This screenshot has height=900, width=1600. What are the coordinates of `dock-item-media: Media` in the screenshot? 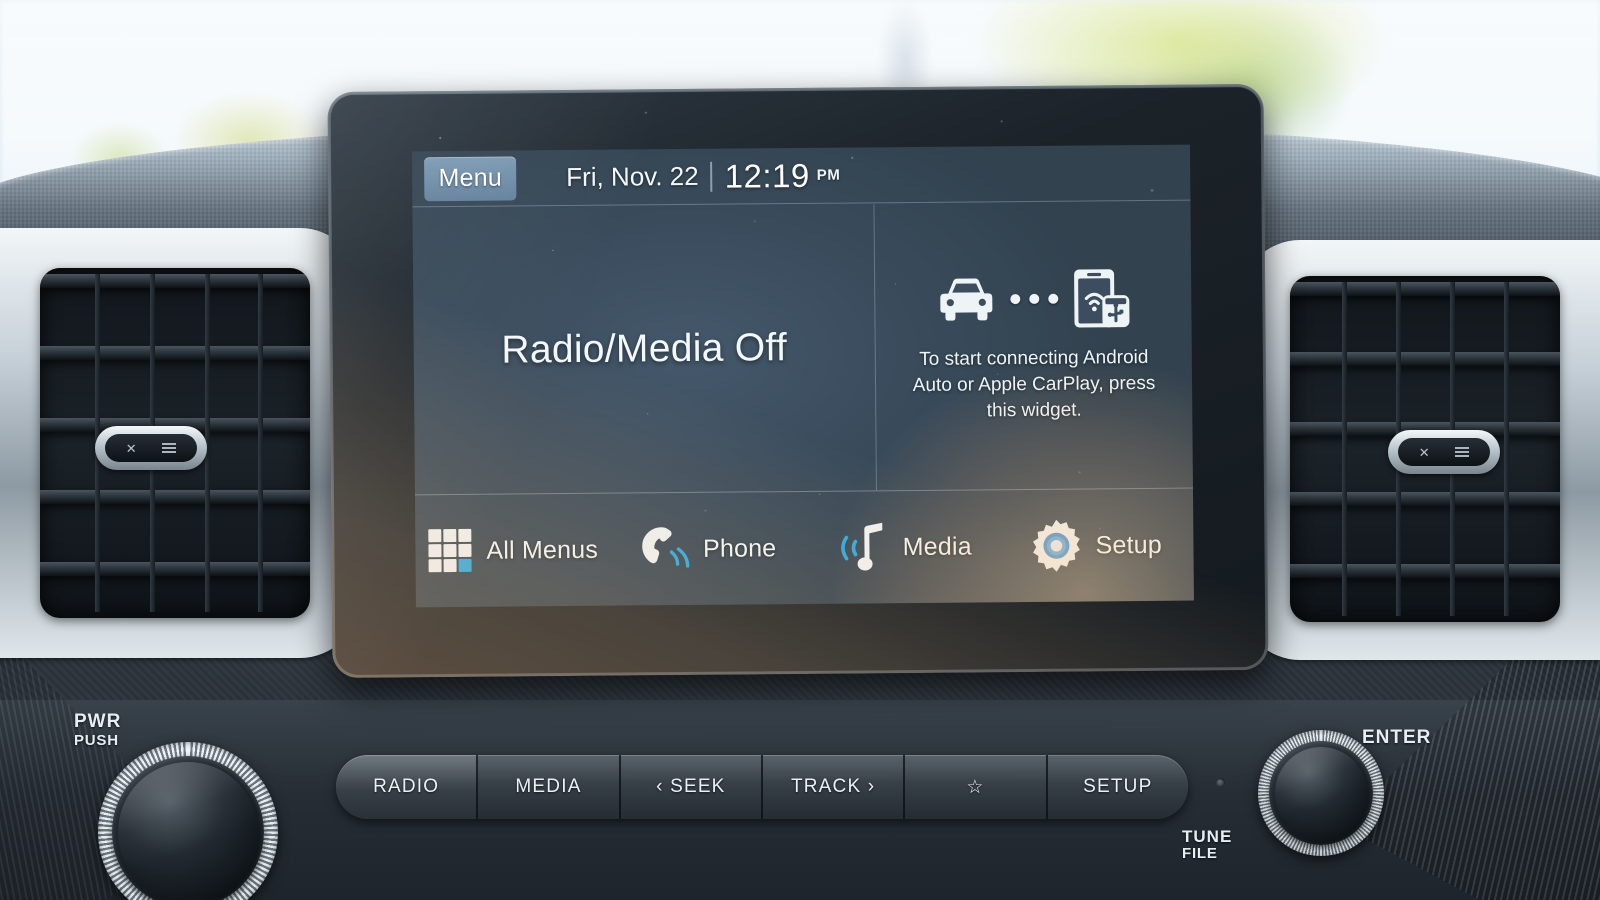 It's located at (901, 547).